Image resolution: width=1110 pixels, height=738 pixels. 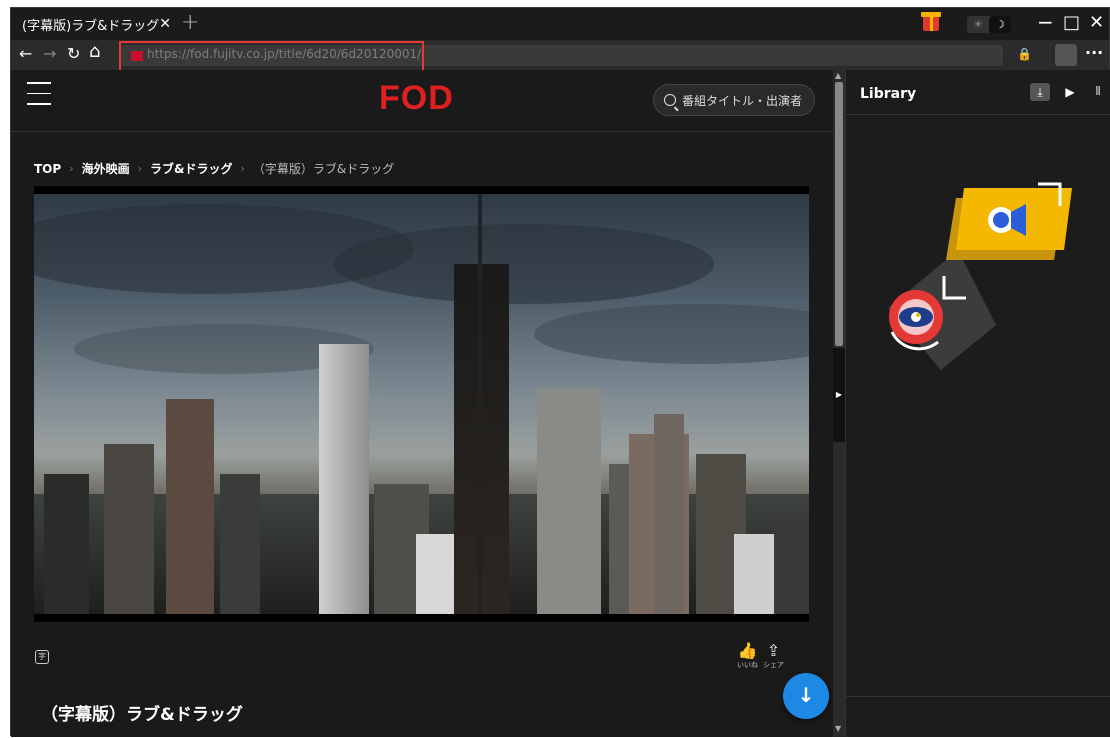 What do you see at coordinates (25, 53) in the screenshot?
I see `back-button: ←` at bounding box center [25, 53].